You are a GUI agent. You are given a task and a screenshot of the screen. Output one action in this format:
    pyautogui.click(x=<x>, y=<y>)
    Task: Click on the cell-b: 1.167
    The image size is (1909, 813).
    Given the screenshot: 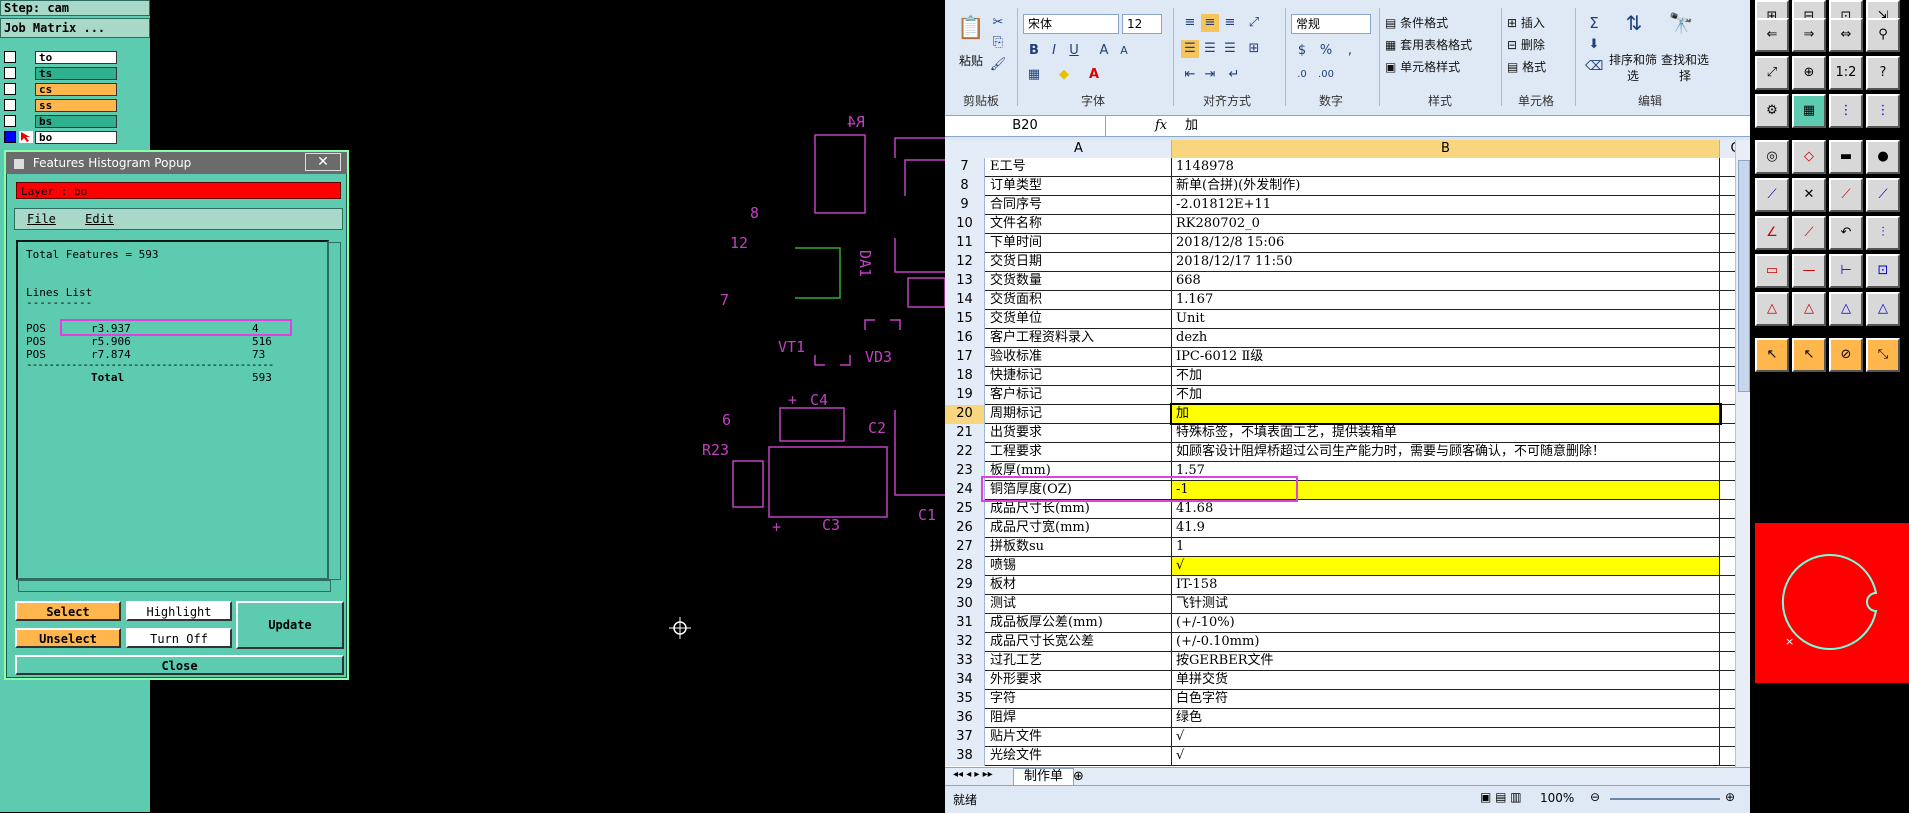 What is the action you would take?
    pyautogui.click(x=1446, y=300)
    